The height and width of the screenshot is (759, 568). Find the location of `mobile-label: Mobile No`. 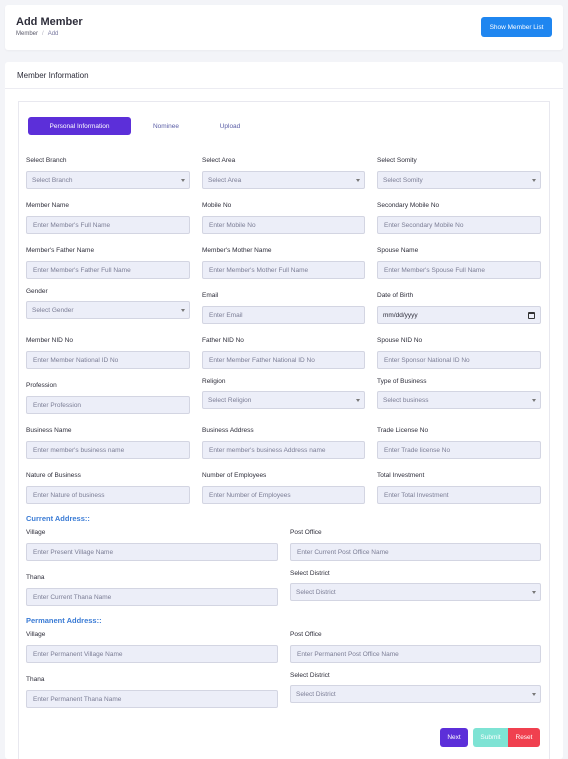

mobile-label: Mobile No is located at coordinates (217, 205).